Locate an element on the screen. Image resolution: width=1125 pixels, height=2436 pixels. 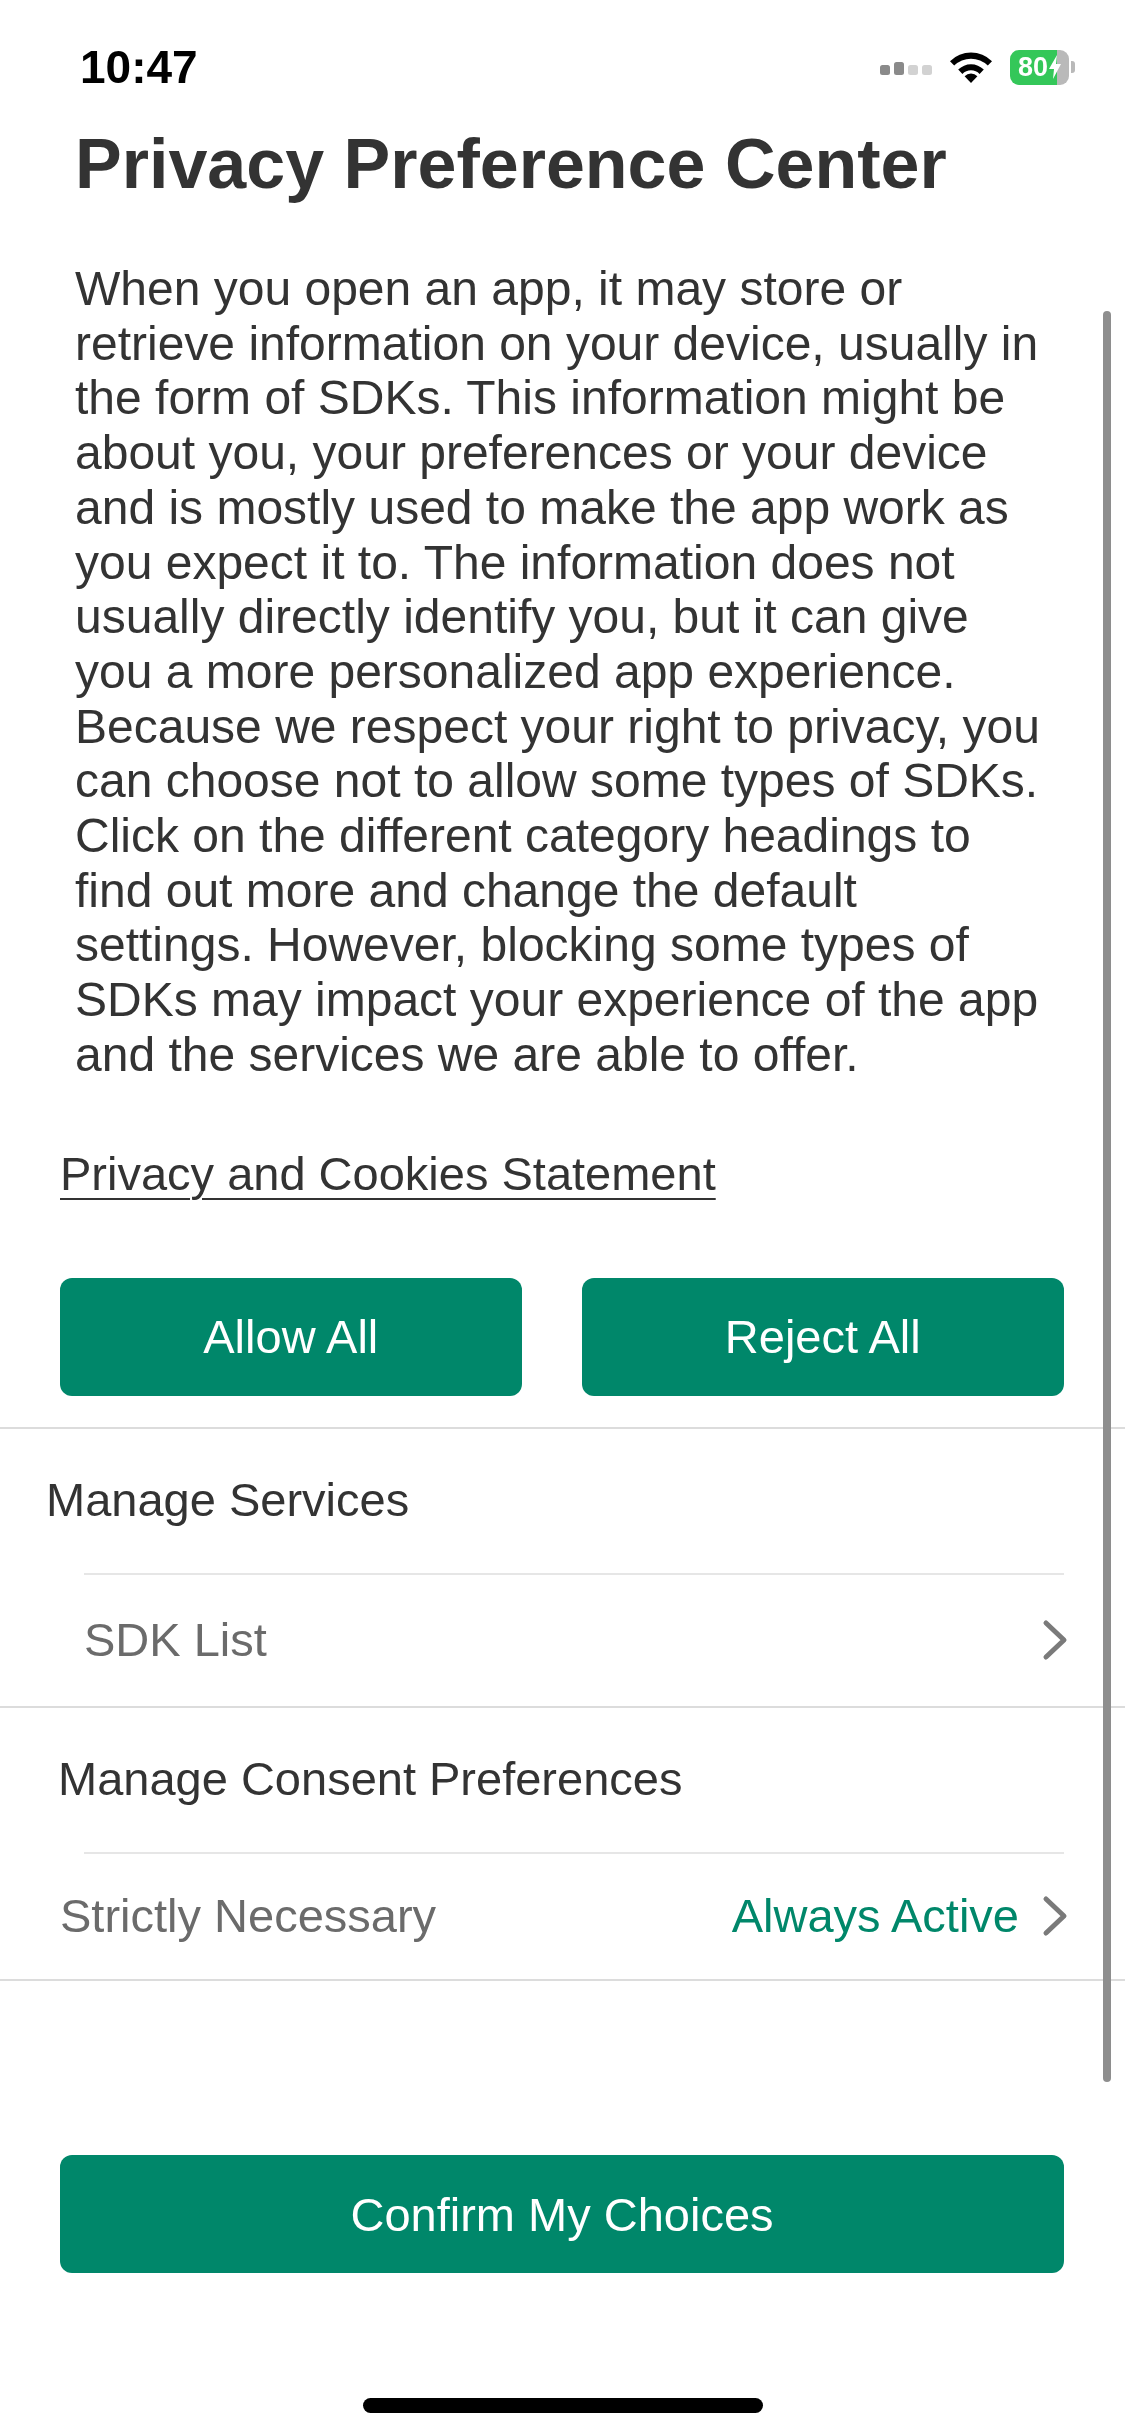
charging-bolt-icon is located at coordinates (1055, 67).